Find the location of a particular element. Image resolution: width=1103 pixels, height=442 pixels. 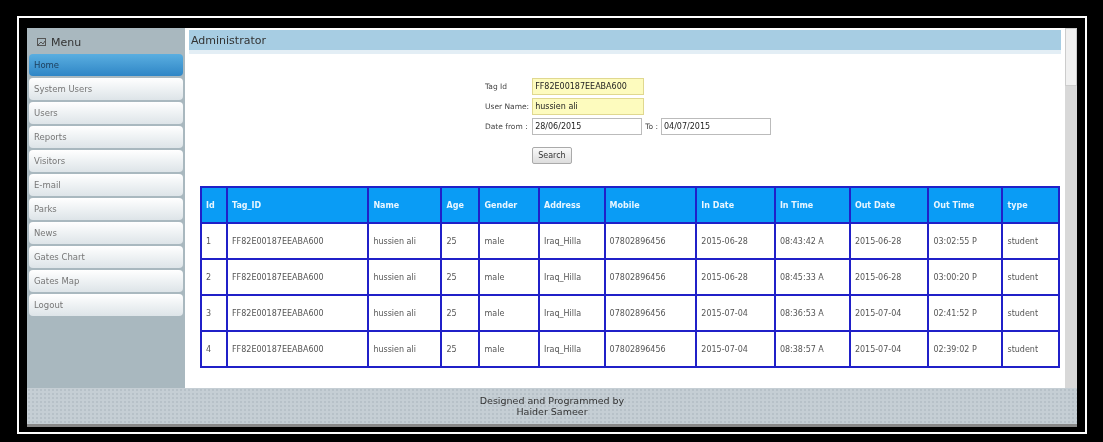

column-header: In Date is located at coordinates (735, 205).